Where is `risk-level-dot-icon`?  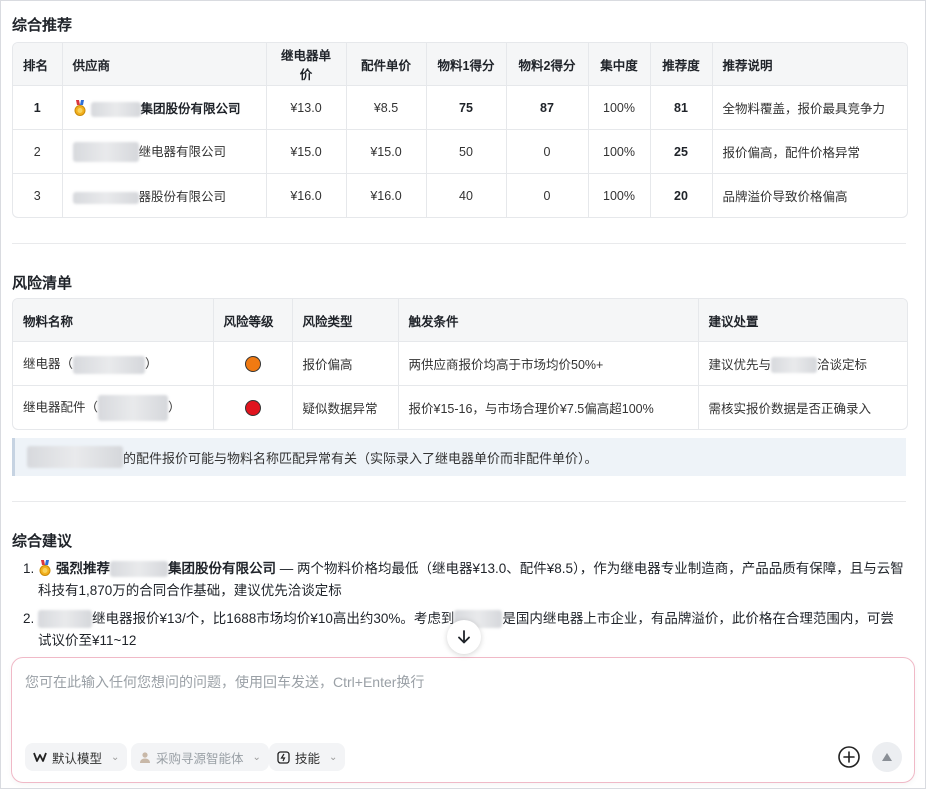 risk-level-dot-icon is located at coordinates (252, 407).